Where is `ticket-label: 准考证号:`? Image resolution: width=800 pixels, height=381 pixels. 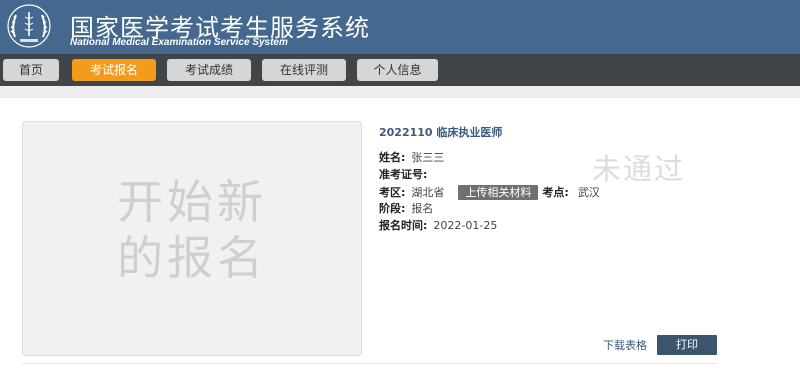 ticket-label: 准考证号: is located at coordinates (403, 174).